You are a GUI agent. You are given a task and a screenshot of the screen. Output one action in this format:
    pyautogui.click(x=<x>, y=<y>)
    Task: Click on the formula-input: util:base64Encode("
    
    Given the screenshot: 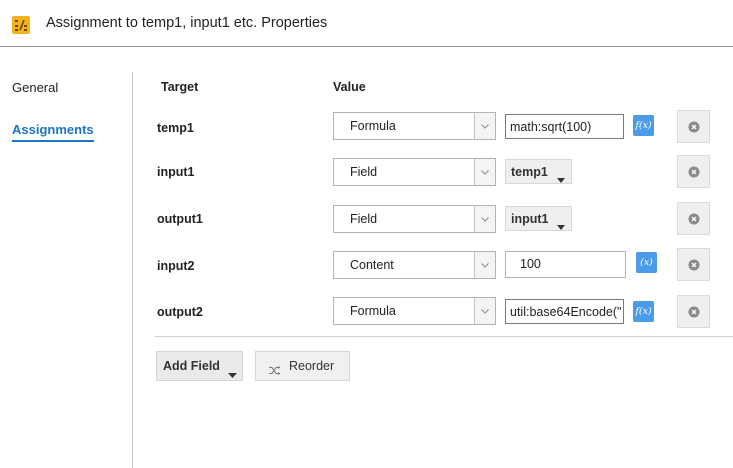 What is the action you would take?
    pyautogui.click(x=564, y=311)
    